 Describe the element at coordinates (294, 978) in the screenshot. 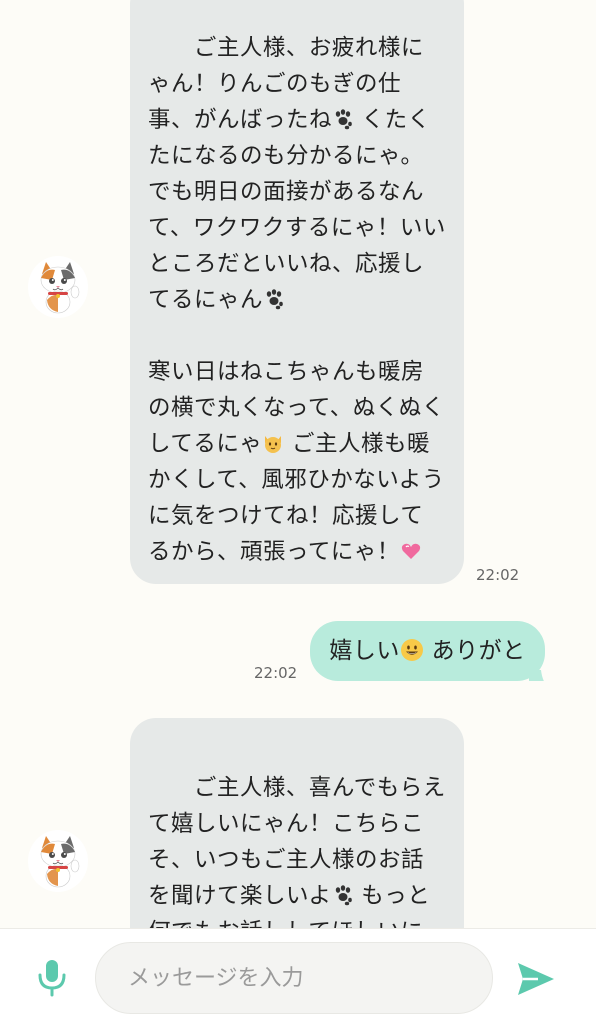

I see `message-input: メッセージを入力` at that location.